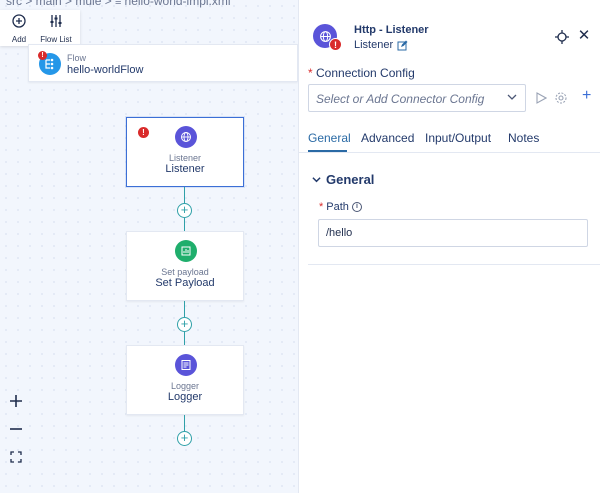 The width and height of the screenshot is (600, 493). I want to click on flow-type-label: Flow, so click(77, 58).